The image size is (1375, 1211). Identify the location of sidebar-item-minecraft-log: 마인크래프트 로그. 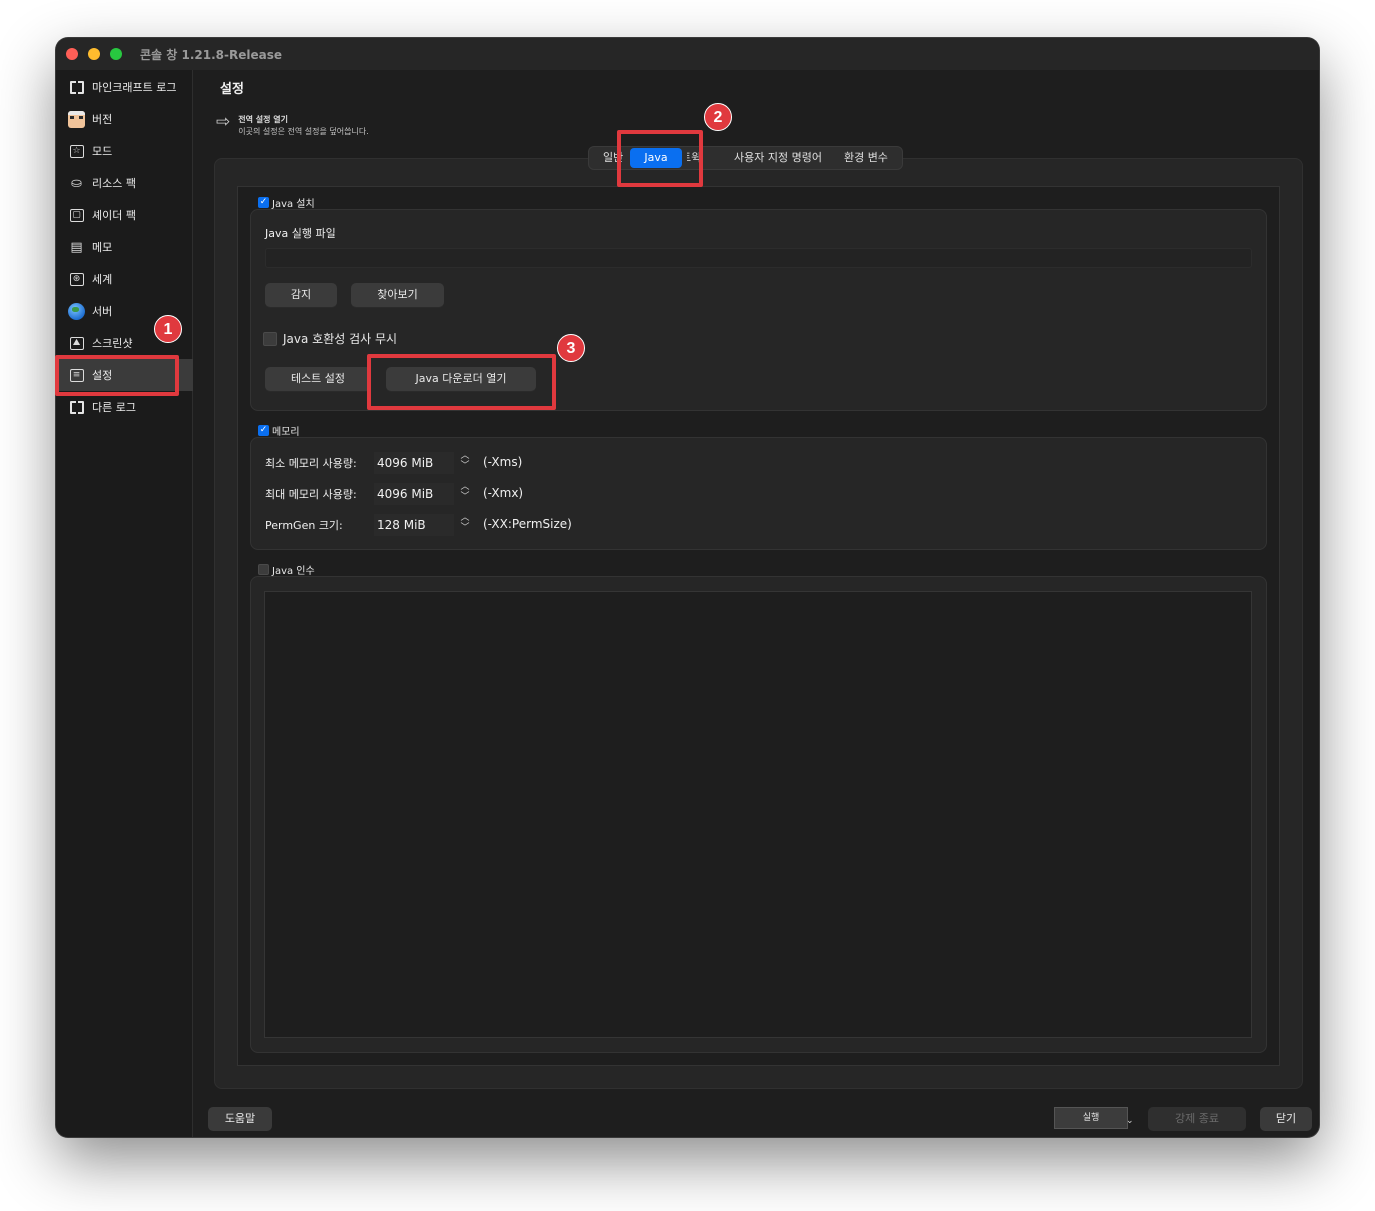
(124, 87).